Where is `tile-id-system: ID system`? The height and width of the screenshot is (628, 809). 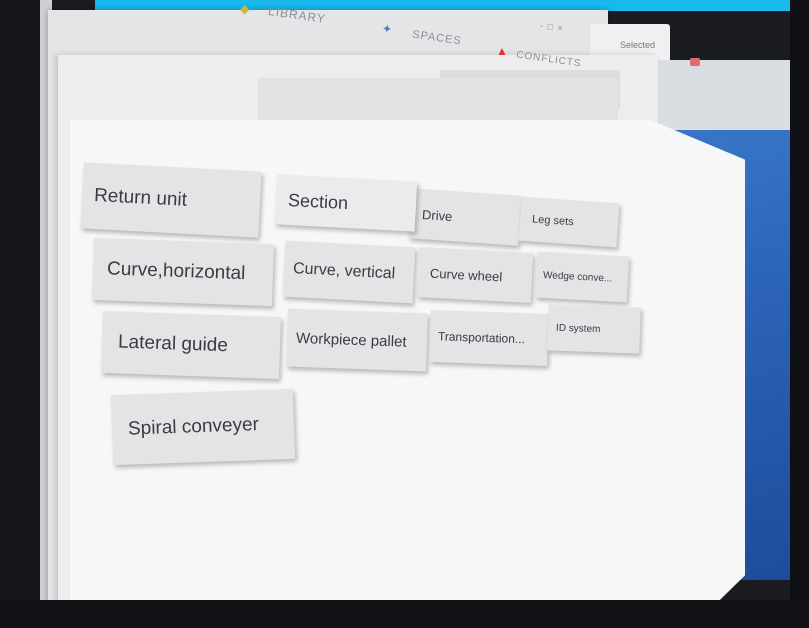 tile-id-system: ID system is located at coordinates (594, 329).